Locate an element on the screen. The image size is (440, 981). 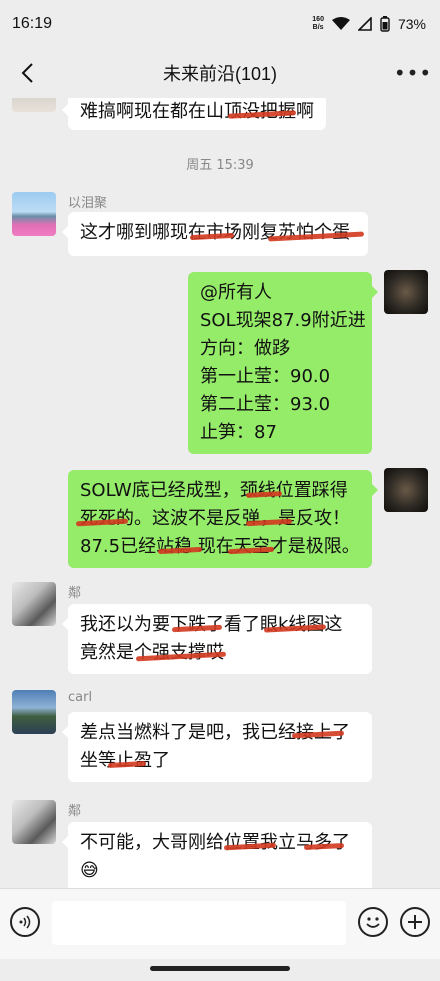
input-bar is located at coordinates (220, 923).